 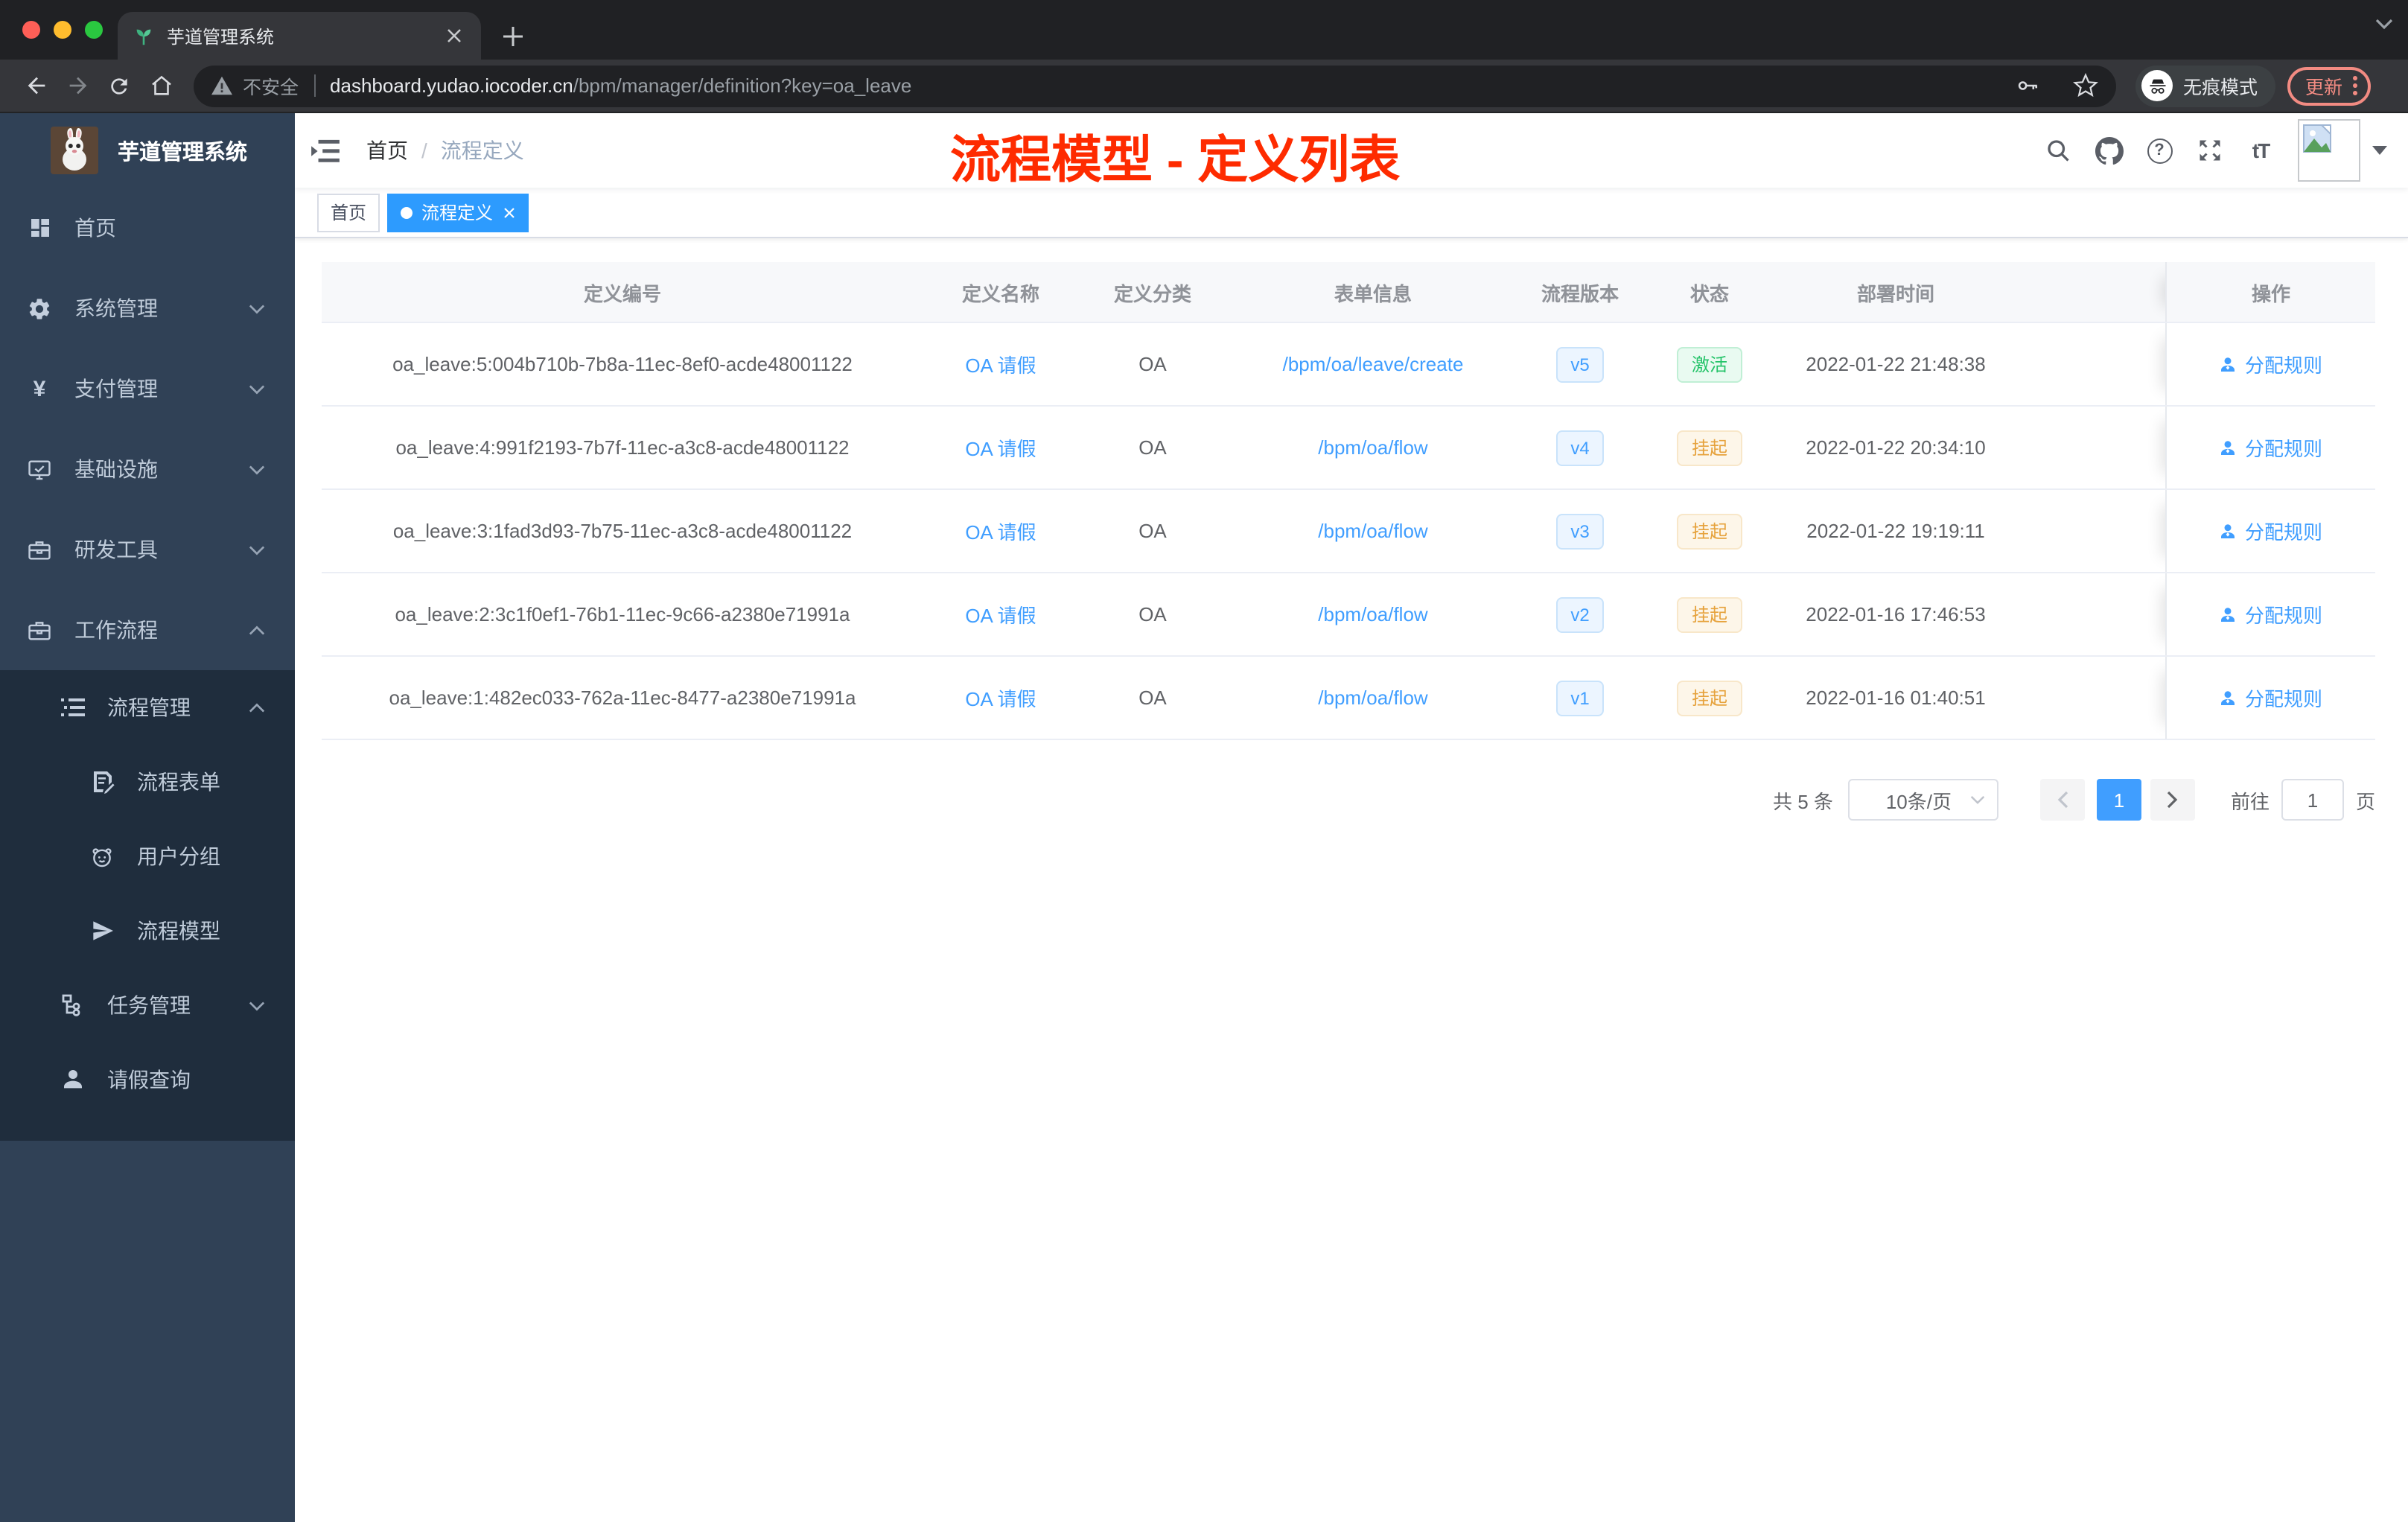 What do you see at coordinates (257, 469) in the screenshot?
I see `chevron-down-icon` at bounding box center [257, 469].